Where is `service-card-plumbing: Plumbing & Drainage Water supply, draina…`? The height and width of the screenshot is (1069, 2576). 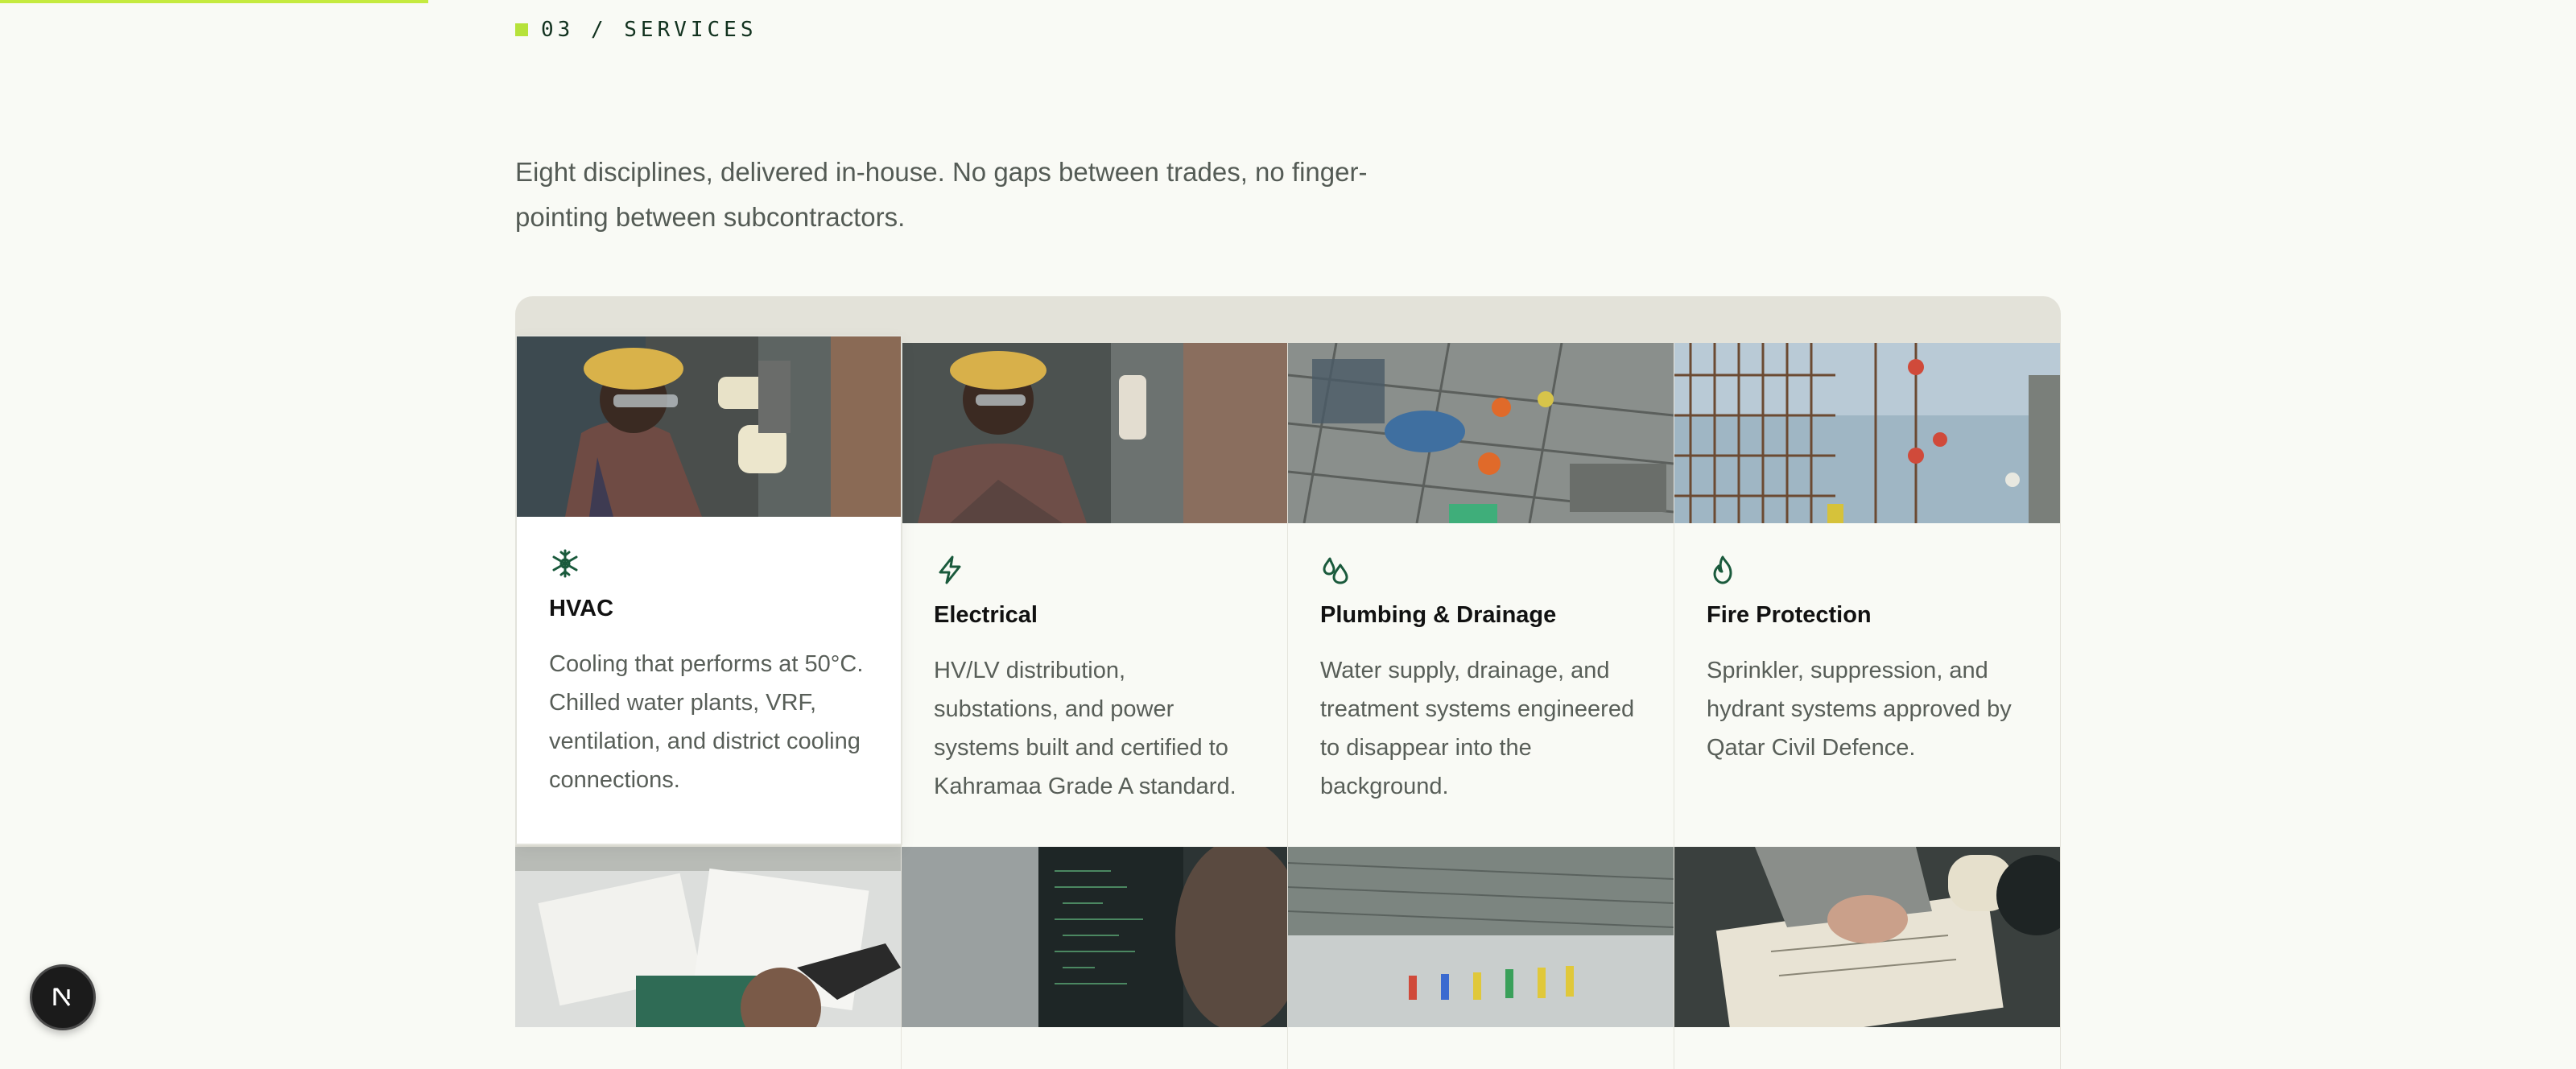 service-card-plumbing: Plumbing & Drainage Water supply, draina… is located at coordinates (1481, 595).